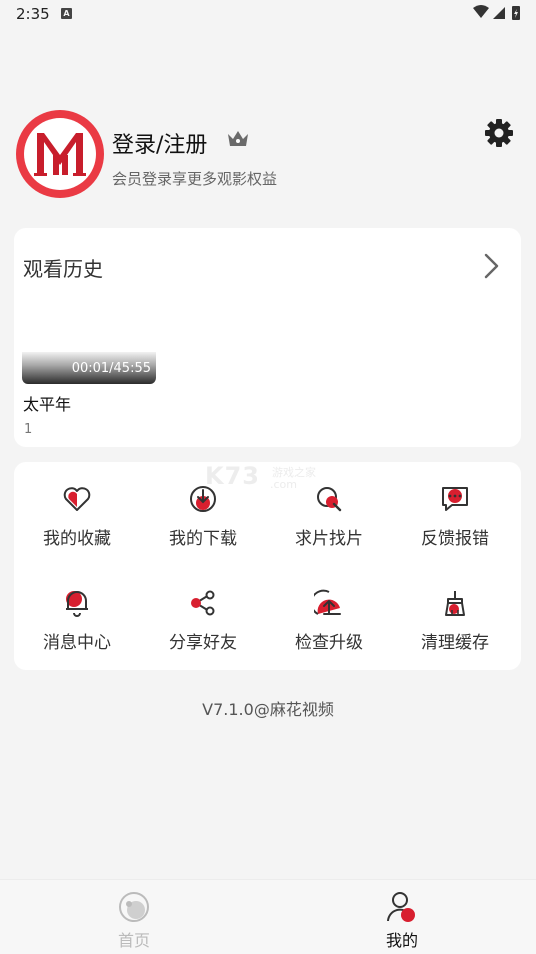 The width and height of the screenshot is (536, 954). Describe the element at coordinates (63, 267) in the screenshot. I see `watch-history-title: 观看历史` at that location.